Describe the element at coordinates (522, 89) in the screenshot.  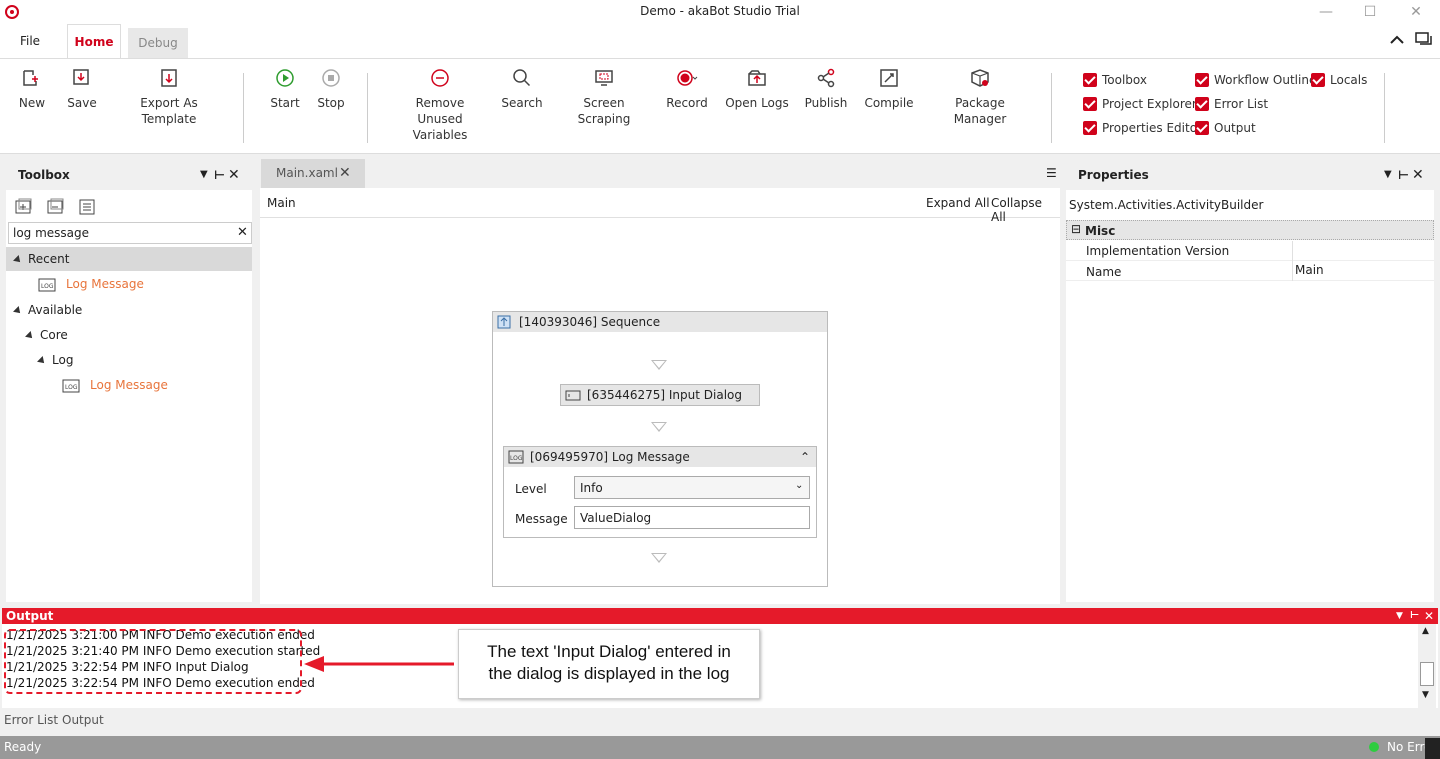
I see `search-button: Search` at that location.